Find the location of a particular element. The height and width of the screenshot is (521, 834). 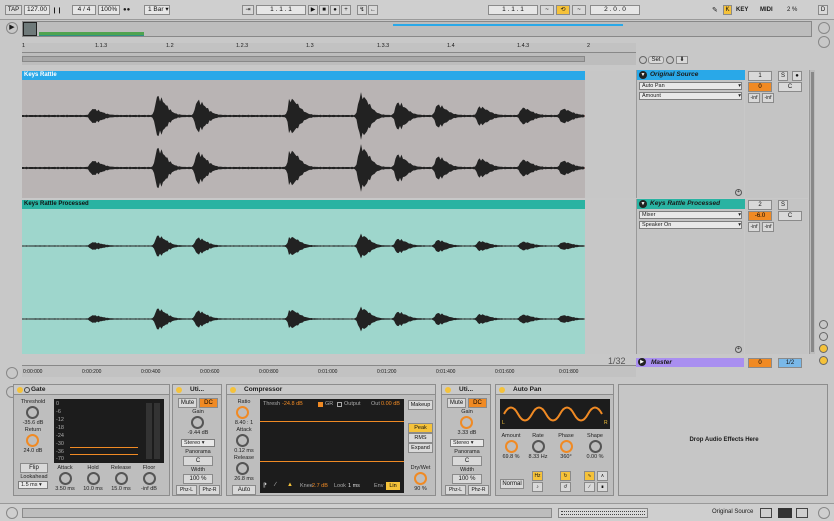

scrollbar-thumb is located at coordinates (812, 212).